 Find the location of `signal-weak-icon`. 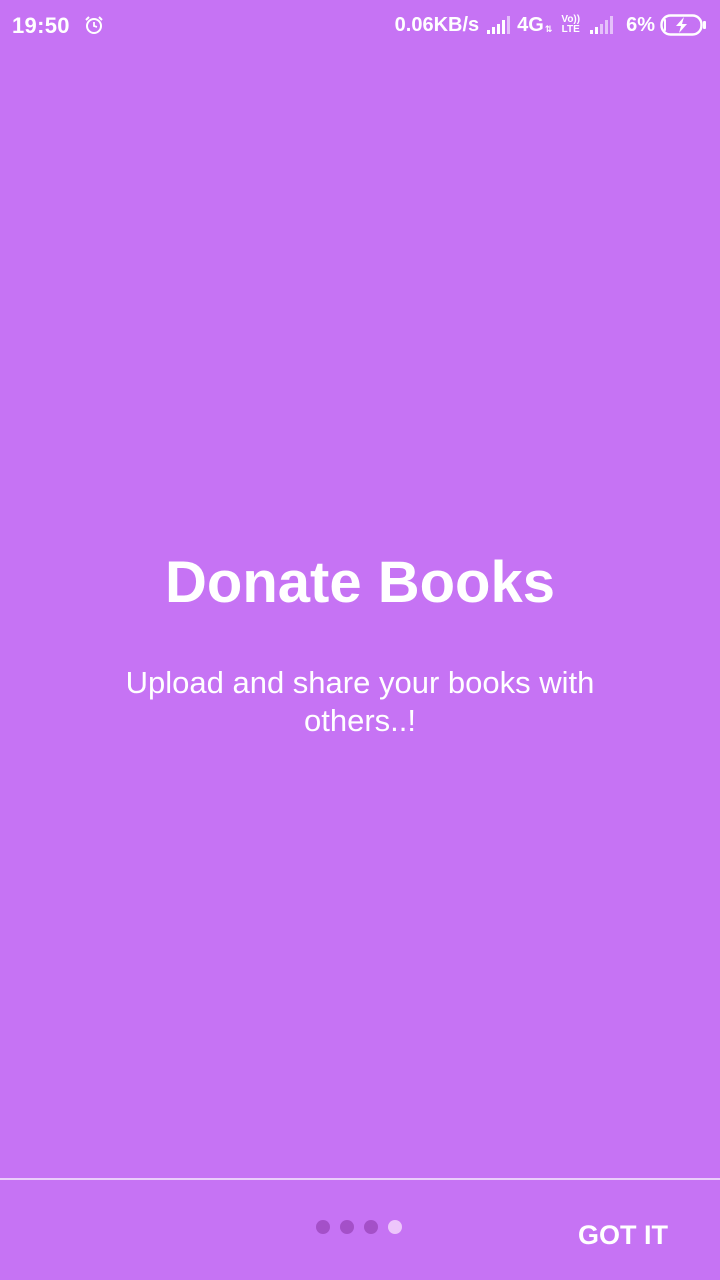

signal-weak-icon is located at coordinates (602, 25).